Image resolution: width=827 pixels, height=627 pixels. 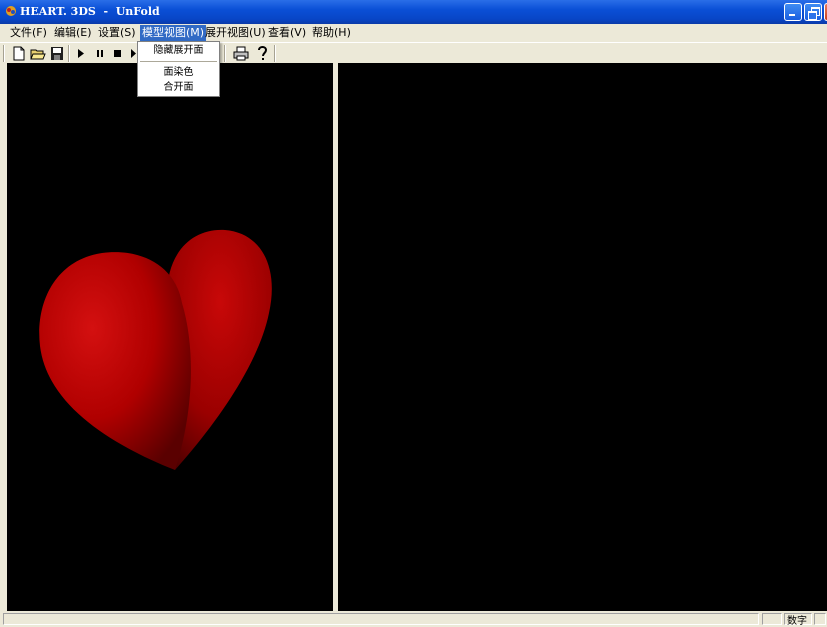 I want to click on new-file-icon, so click(x=19, y=53).